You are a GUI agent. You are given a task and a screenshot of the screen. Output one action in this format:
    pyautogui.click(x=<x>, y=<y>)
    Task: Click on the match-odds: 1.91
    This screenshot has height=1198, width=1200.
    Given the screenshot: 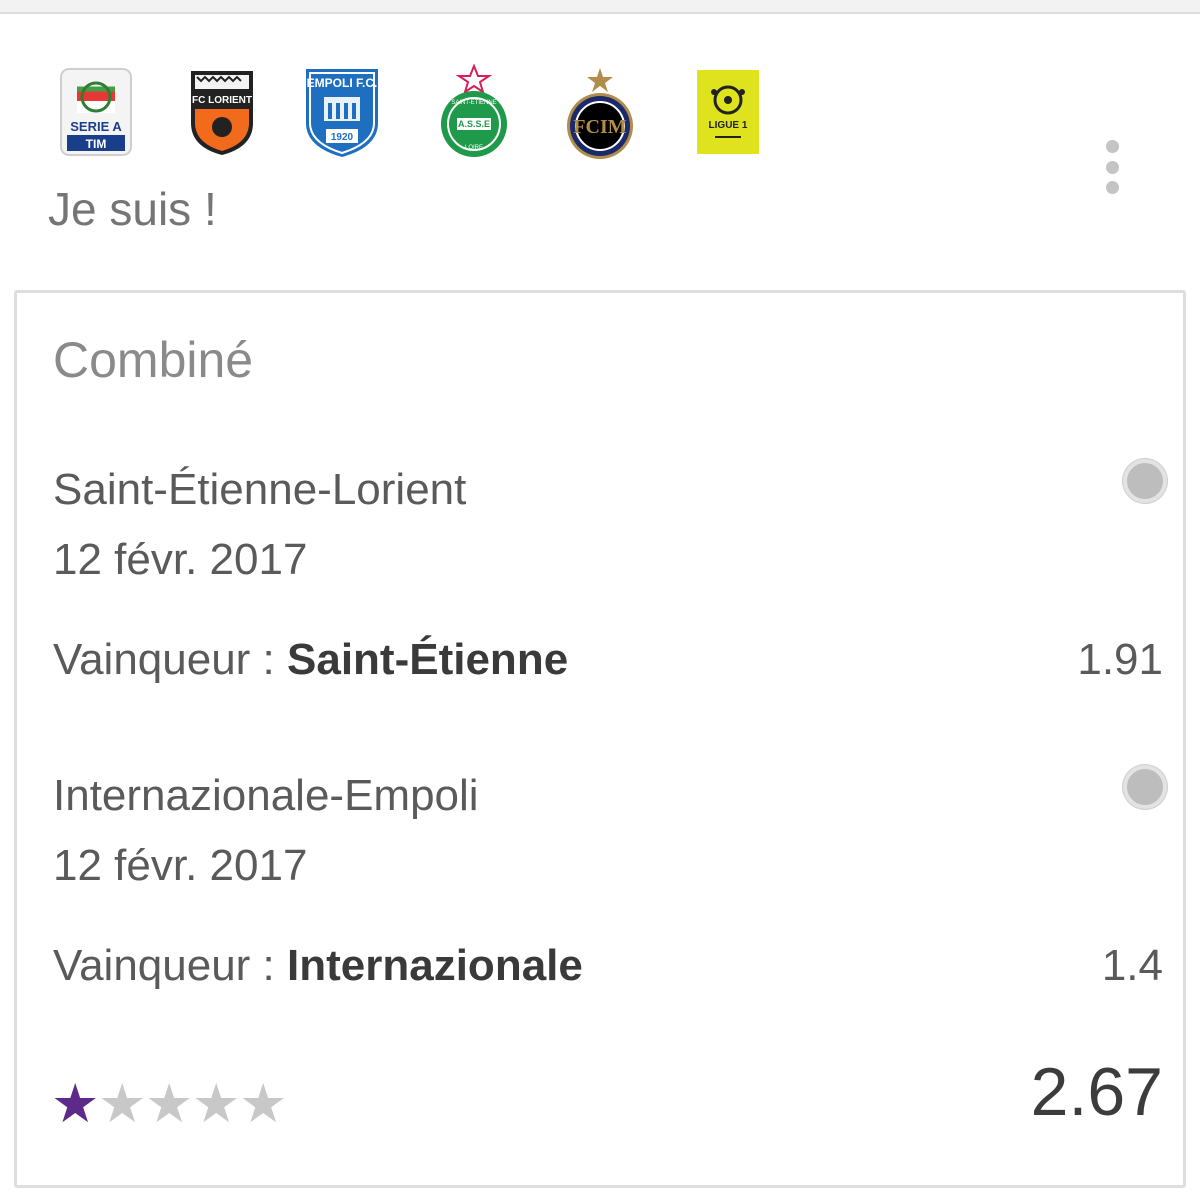 What is the action you would take?
    pyautogui.click(x=1120, y=659)
    